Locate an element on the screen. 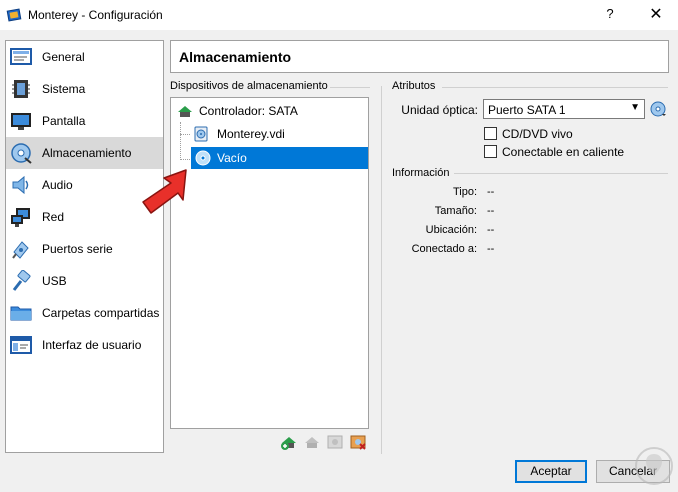 The width and height of the screenshot is (678, 492). help-button: ? is located at coordinates (610, 15).